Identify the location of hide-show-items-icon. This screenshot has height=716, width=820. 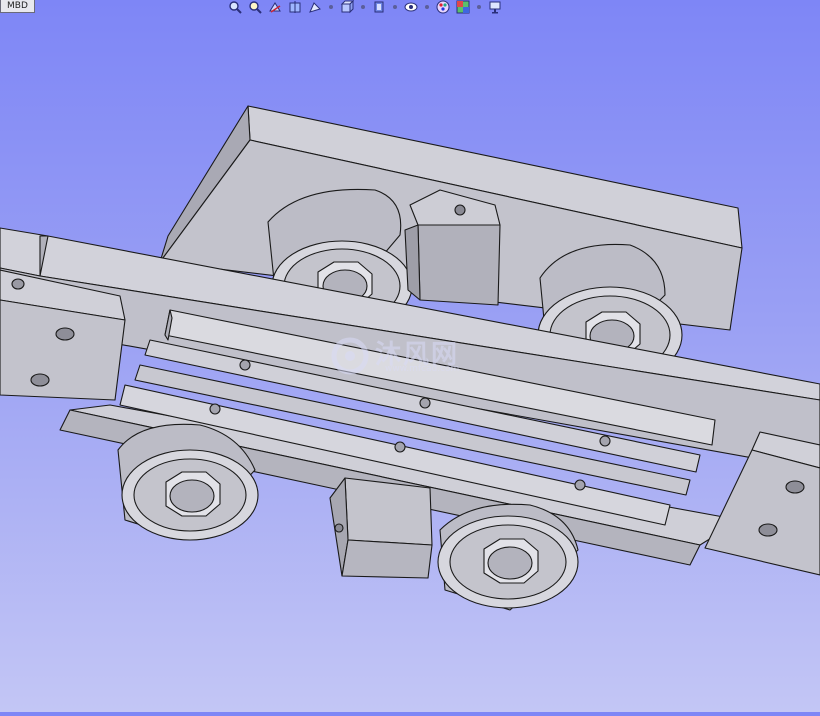
(411, 7).